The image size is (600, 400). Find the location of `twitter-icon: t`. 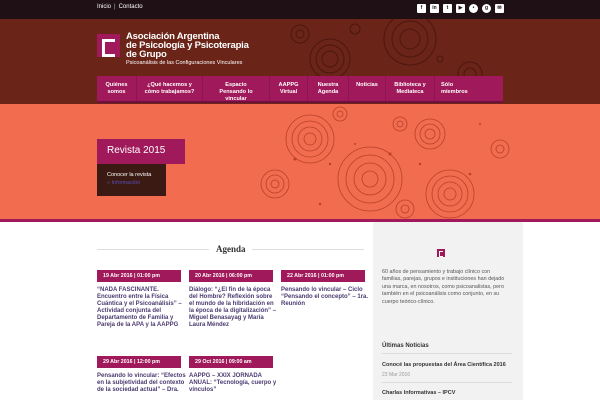

twitter-icon: t is located at coordinates (447, 8).